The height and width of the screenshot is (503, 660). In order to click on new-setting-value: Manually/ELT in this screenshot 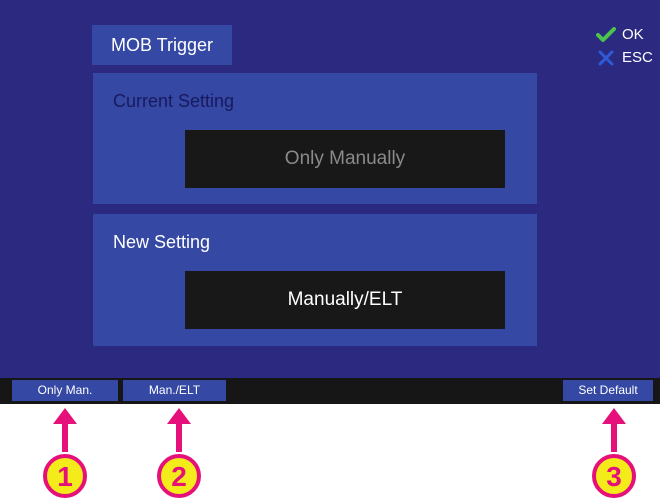, I will do `click(345, 300)`.